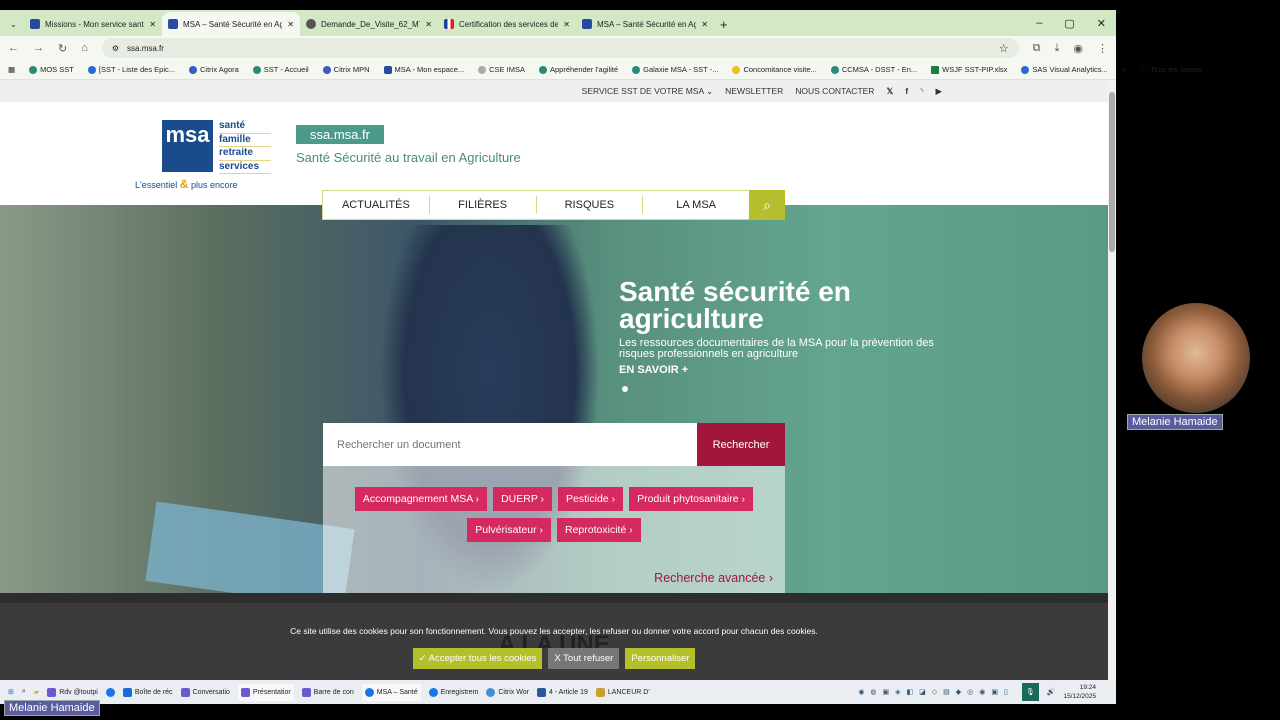 The image size is (1280, 720). Describe the element at coordinates (969, 69) in the screenshot. I see `bookmark: WSJF SST-PIP.xlsx` at that location.